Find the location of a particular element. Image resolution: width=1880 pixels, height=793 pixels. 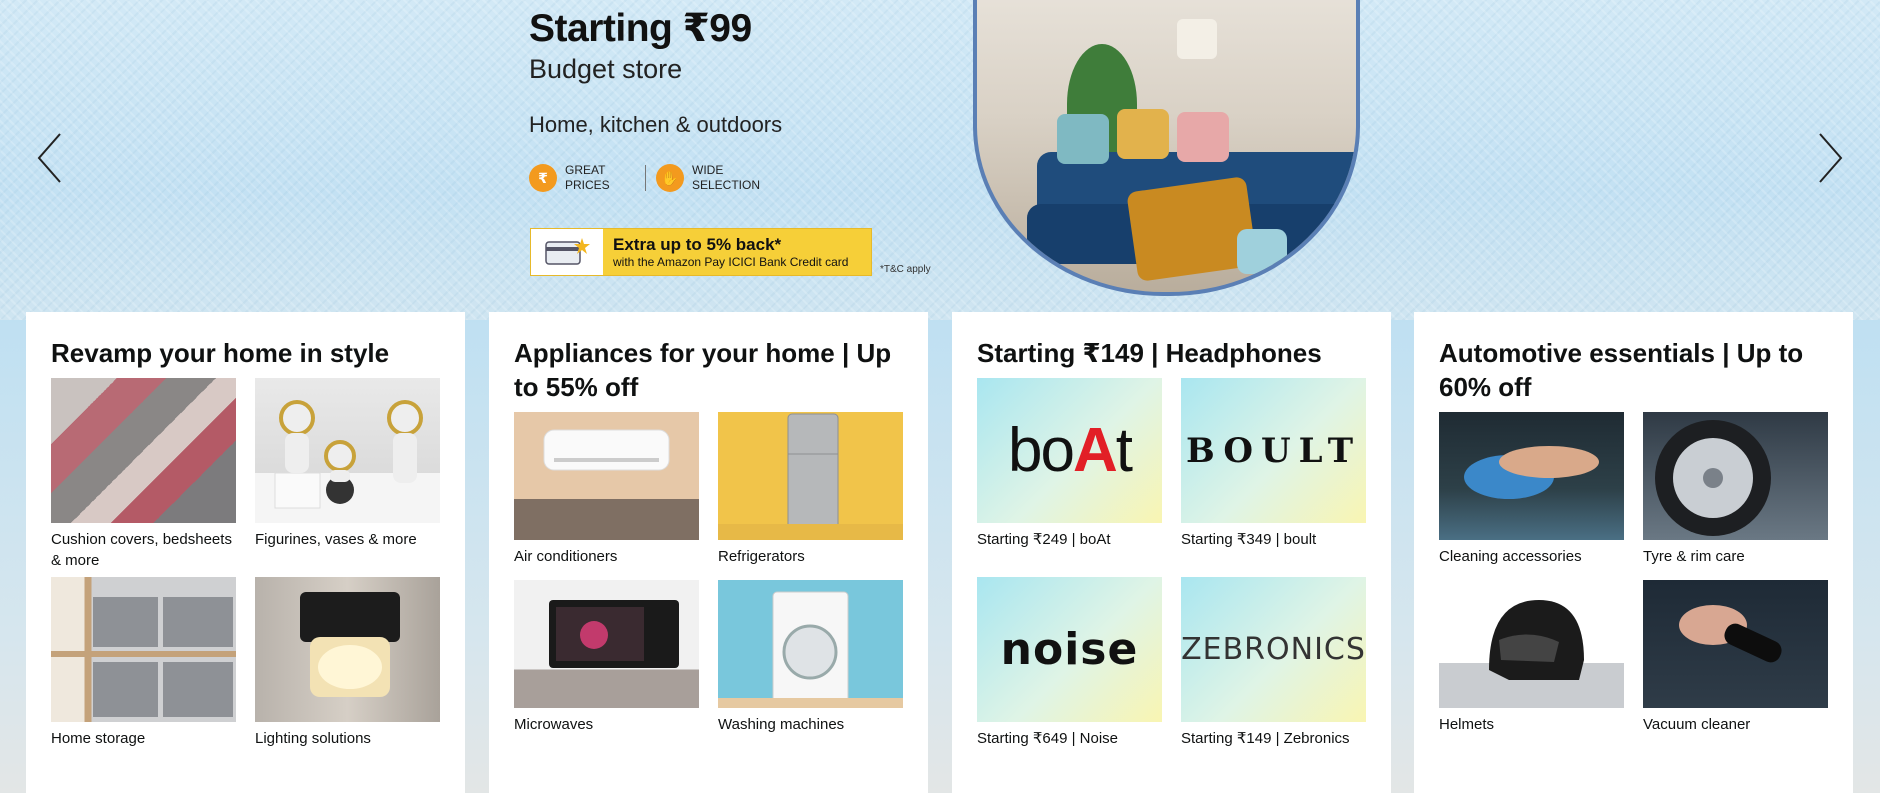

lighting-image is located at coordinates (347, 649).